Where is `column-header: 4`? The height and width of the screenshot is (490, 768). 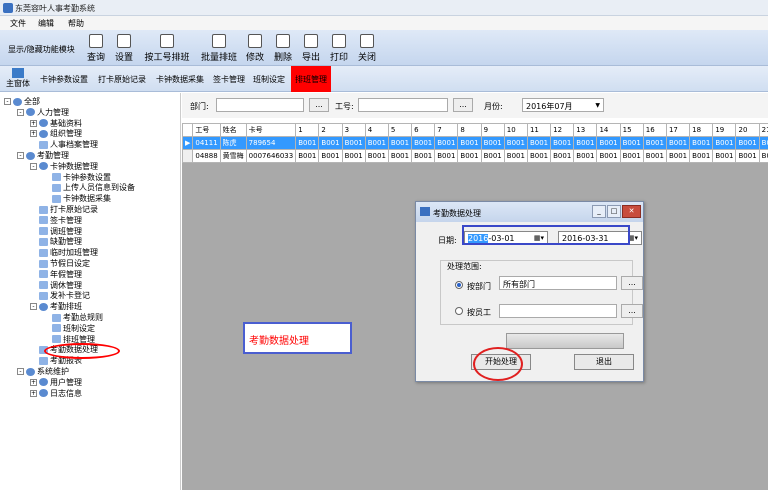
column-header: 4 is located at coordinates (376, 130).